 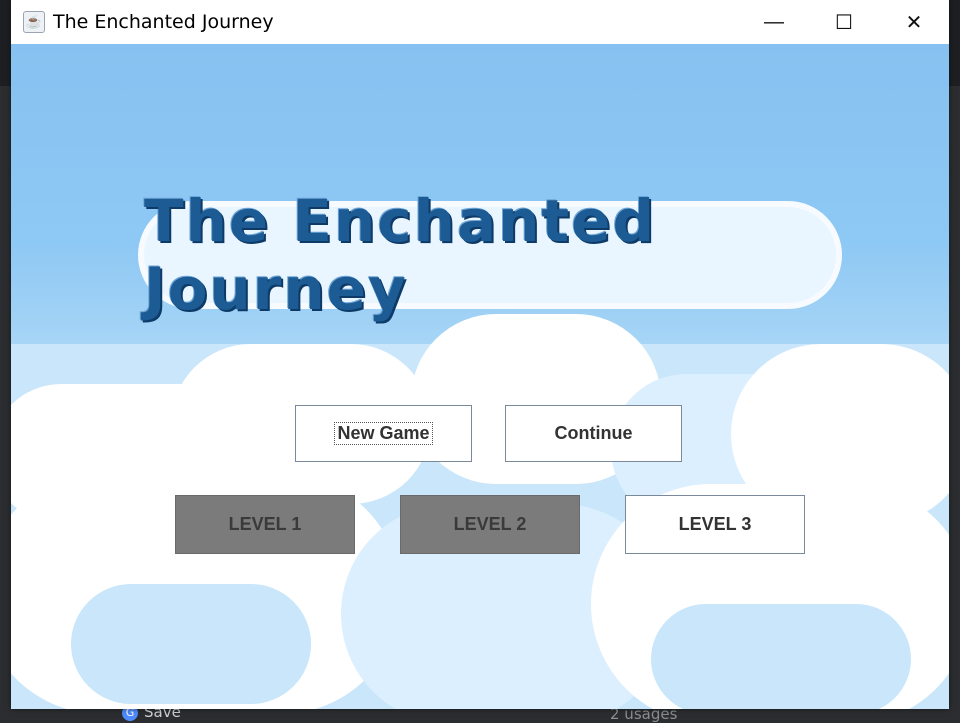 I want to click on level-2-button: LEVEL 2, so click(x=490, y=524).